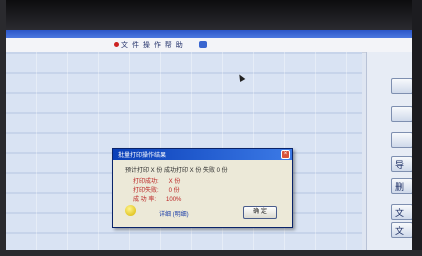  I want to click on toolbar: 文 件 操 作 帮 助, so click(209, 45).